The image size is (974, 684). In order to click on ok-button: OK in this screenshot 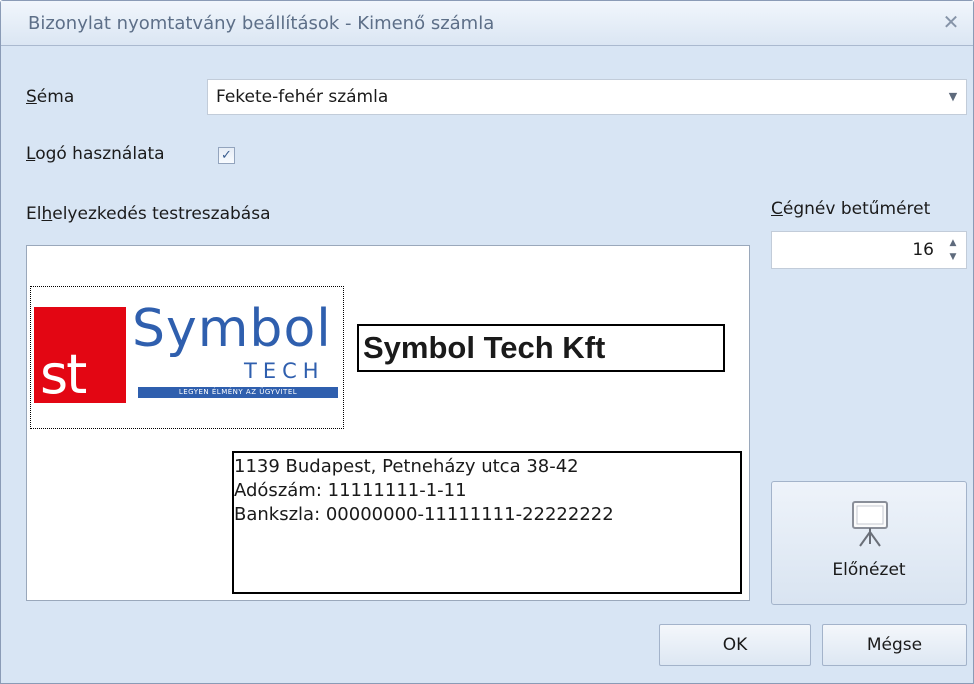, I will do `click(735, 645)`.